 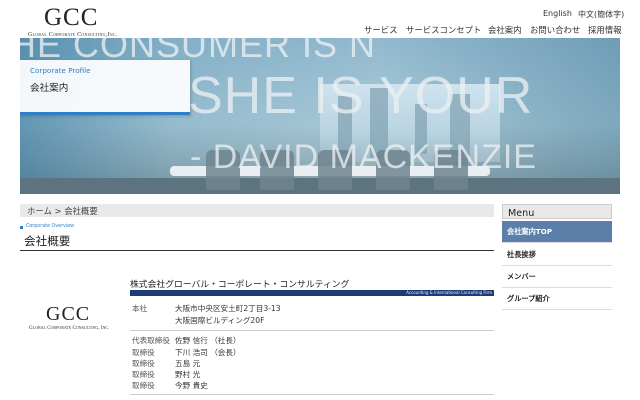 I want to click on lang-chinese-link: 中文(簡体字), so click(x=601, y=14).